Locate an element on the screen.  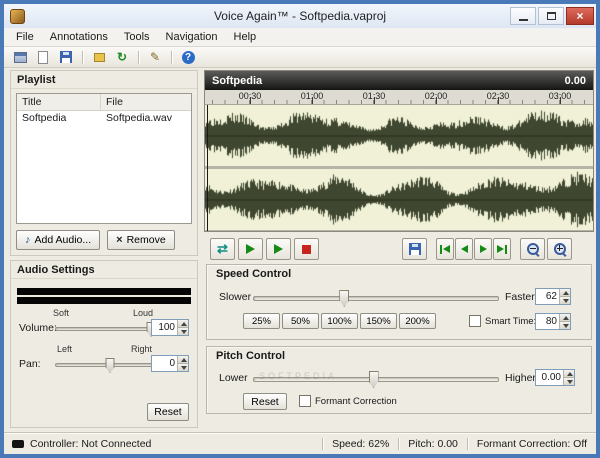
cell-file: Softpedia.wav is located at coordinates (139, 118).